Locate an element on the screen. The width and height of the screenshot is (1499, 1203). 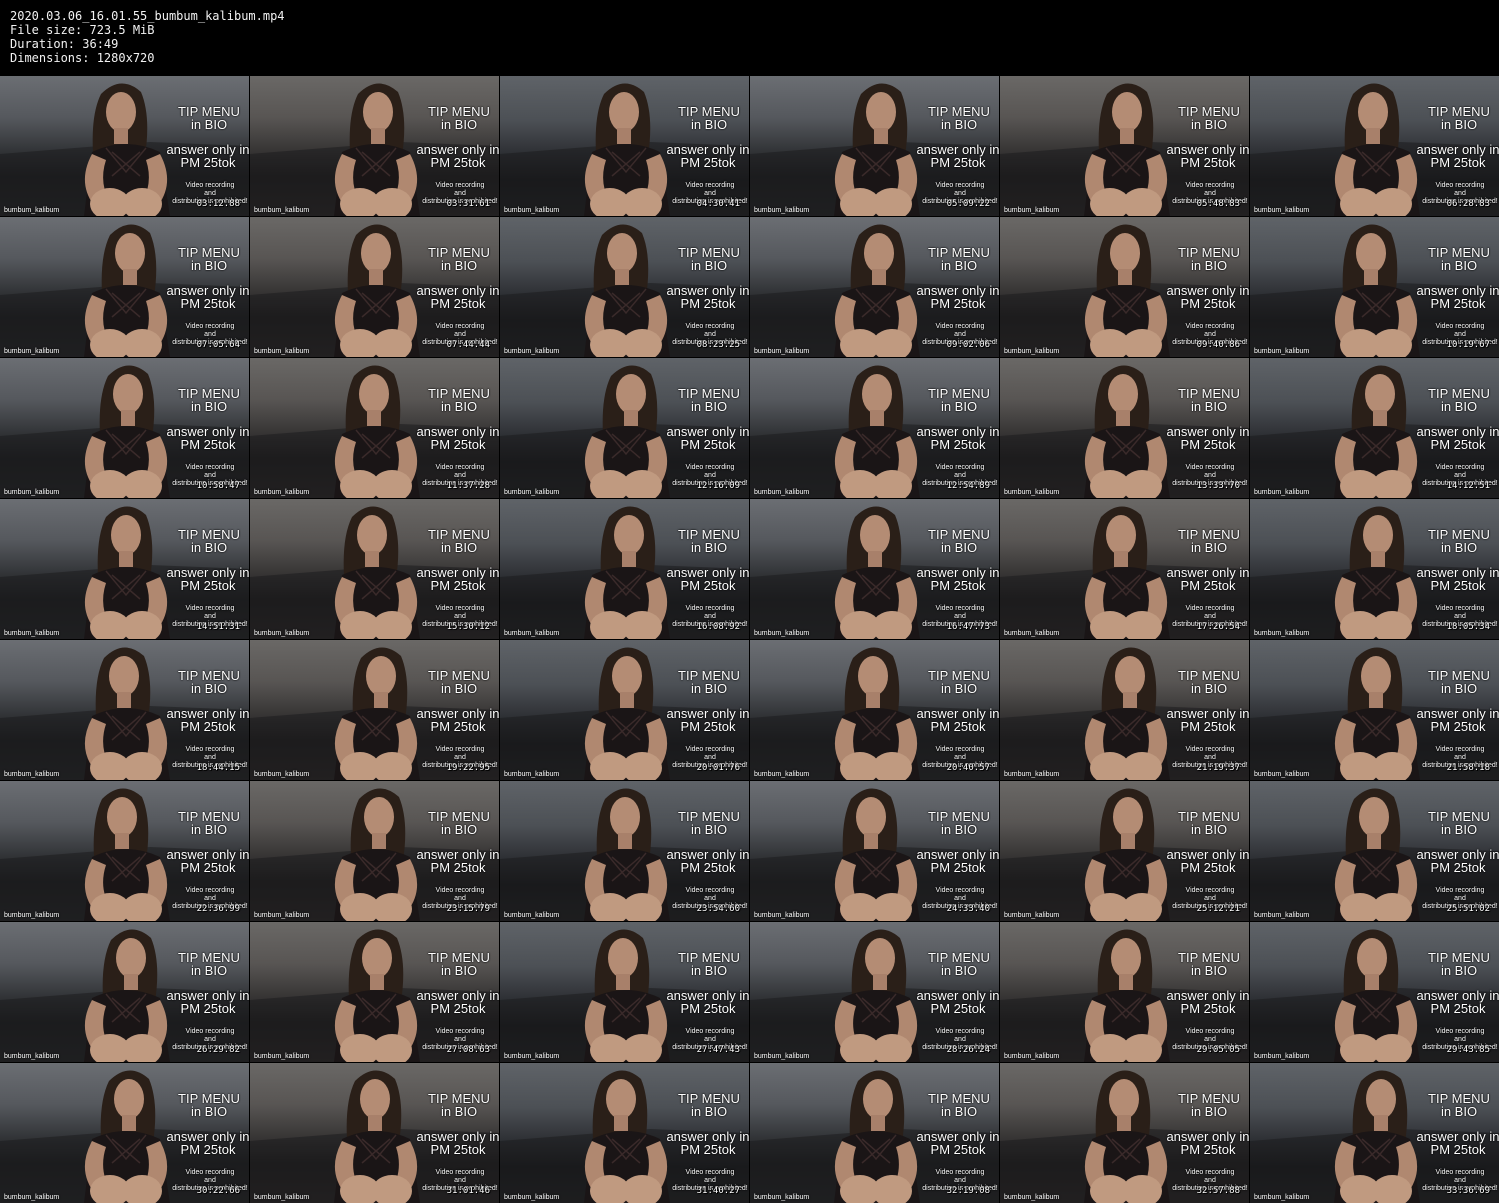
timestamp: 26:29.82 is located at coordinates (218, 1050).